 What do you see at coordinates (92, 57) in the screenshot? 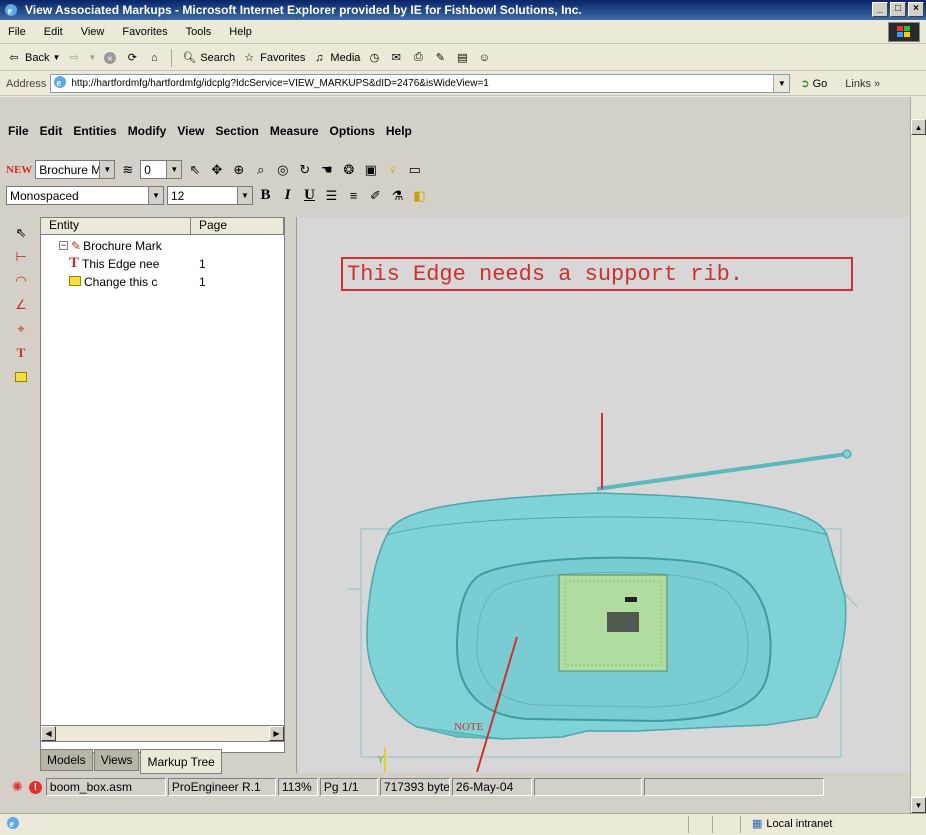
I see `chevron-down-icon: ▼` at bounding box center [92, 57].